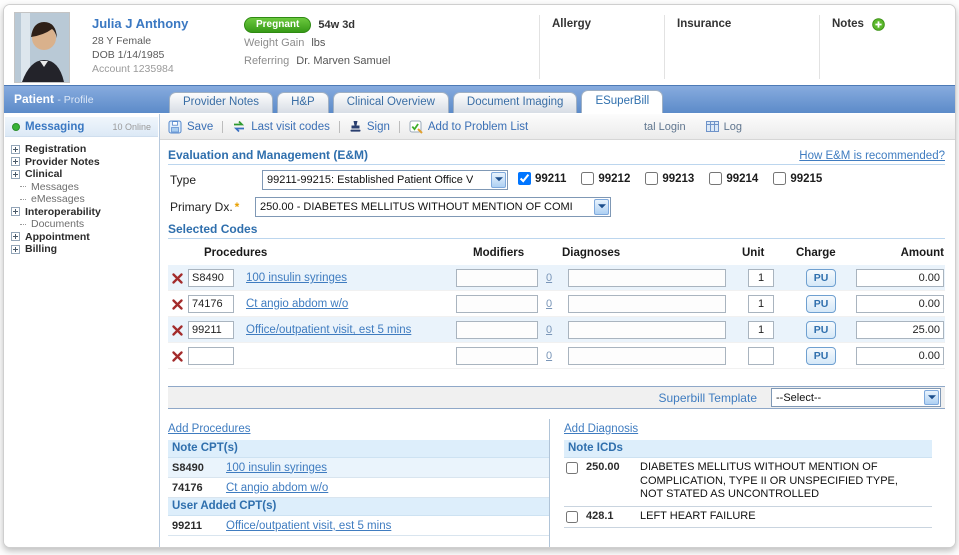 The width and height of the screenshot is (959, 555). Describe the element at coordinates (277, 488) in the screenshot. I see `cpt-description-link: Ct angio abdom w/o` at that location.